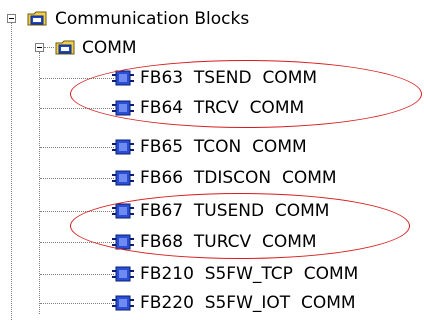 This screenshot has width=424, height=320. Describe the element at coordinates (167, 303) in the screenshot. I see `block-id: FB220` at that location.